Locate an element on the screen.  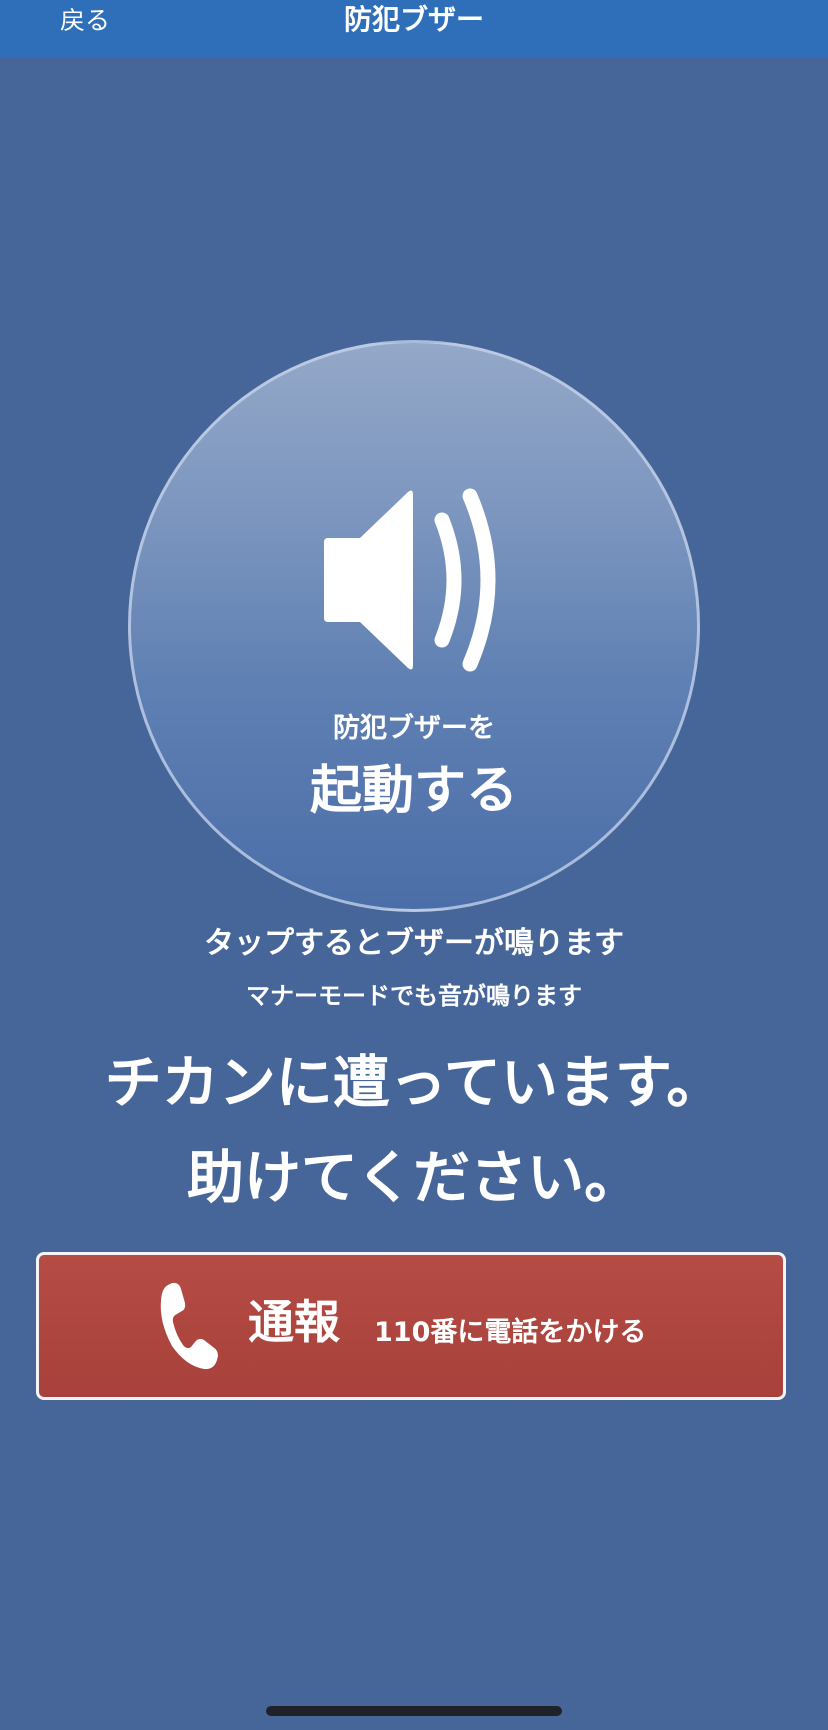
home-indicator is located at coordinates (414, 1711).